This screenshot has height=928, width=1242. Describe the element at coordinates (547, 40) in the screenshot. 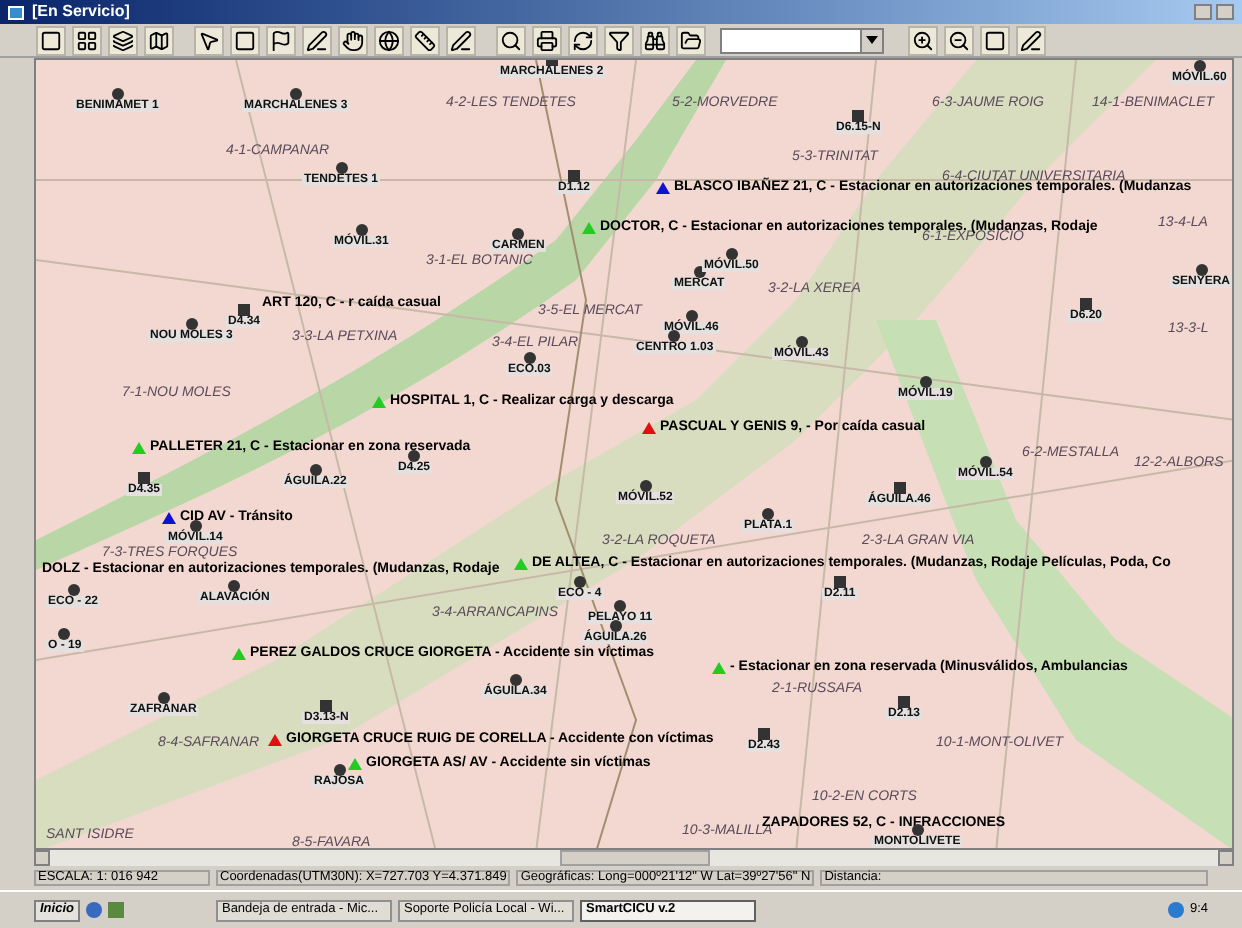

I see `printer-icon` at that location.